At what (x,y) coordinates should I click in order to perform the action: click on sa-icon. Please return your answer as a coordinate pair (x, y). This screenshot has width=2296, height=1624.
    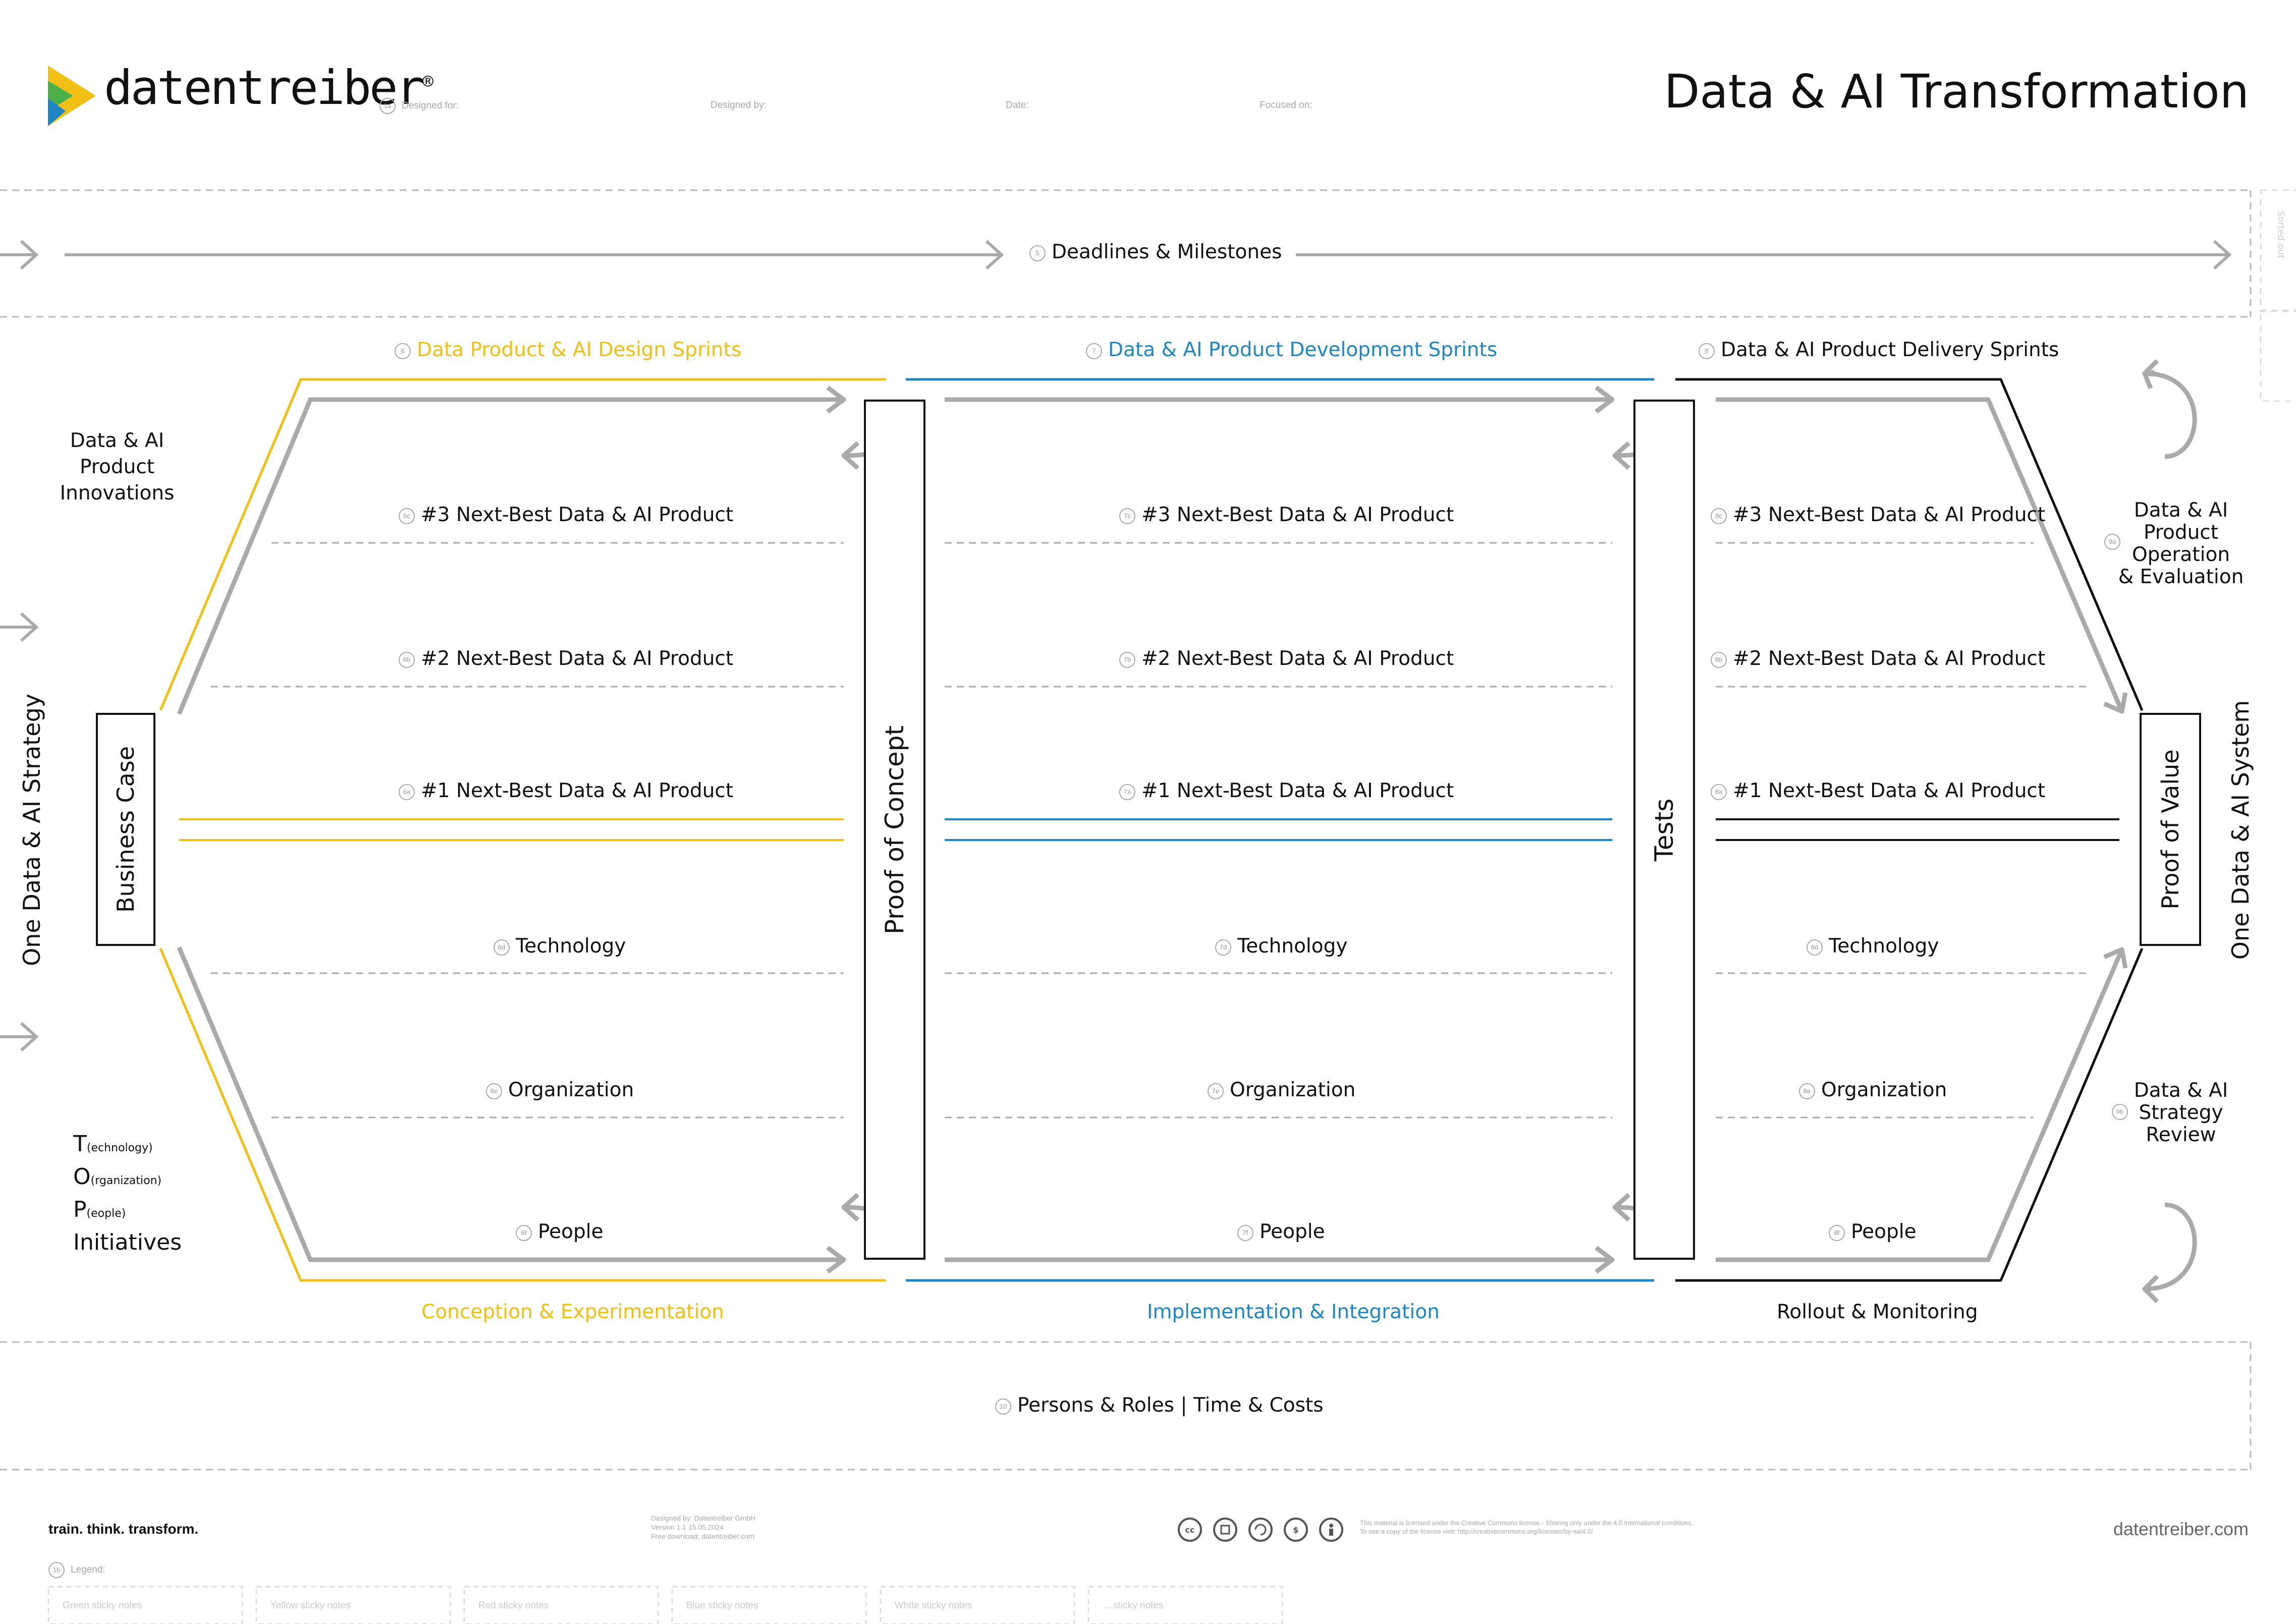
    Looking at the image, I should click on (1260, 1530).